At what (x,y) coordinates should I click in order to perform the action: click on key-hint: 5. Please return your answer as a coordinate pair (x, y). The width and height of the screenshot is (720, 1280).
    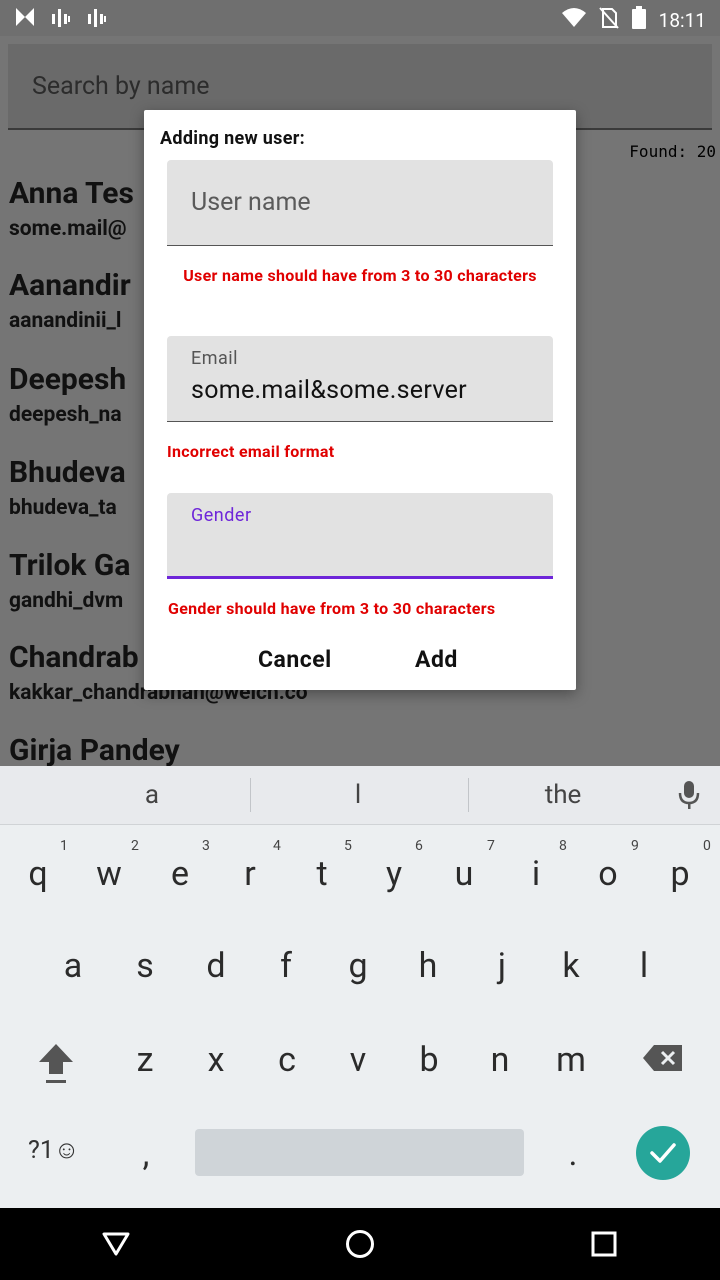
    Looking at the image, I should click on (348, 846).